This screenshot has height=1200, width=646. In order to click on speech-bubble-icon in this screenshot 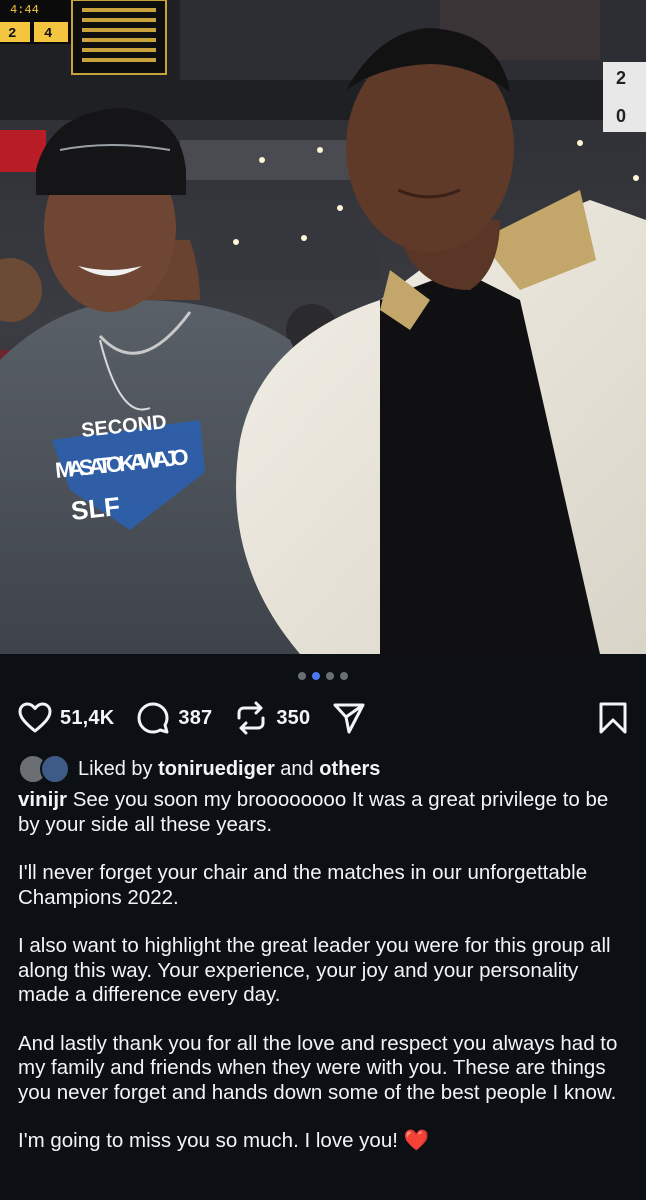, I will do `click(153, 718)`.